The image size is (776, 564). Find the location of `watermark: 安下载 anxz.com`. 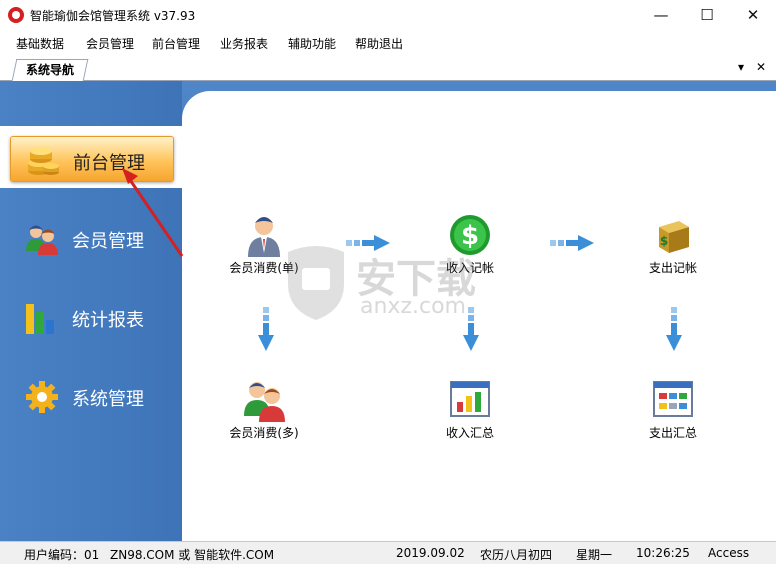

watermark: 安下载 anxz.com is located at coordinates (390, 284).